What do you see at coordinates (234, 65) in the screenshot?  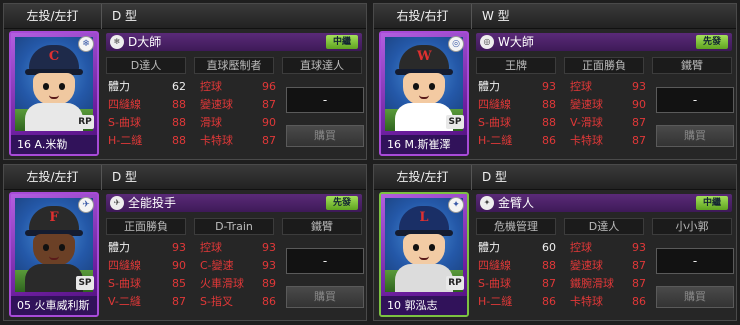 I see `ability-slot: 直球壓制者` at bounding box center [234, 65].